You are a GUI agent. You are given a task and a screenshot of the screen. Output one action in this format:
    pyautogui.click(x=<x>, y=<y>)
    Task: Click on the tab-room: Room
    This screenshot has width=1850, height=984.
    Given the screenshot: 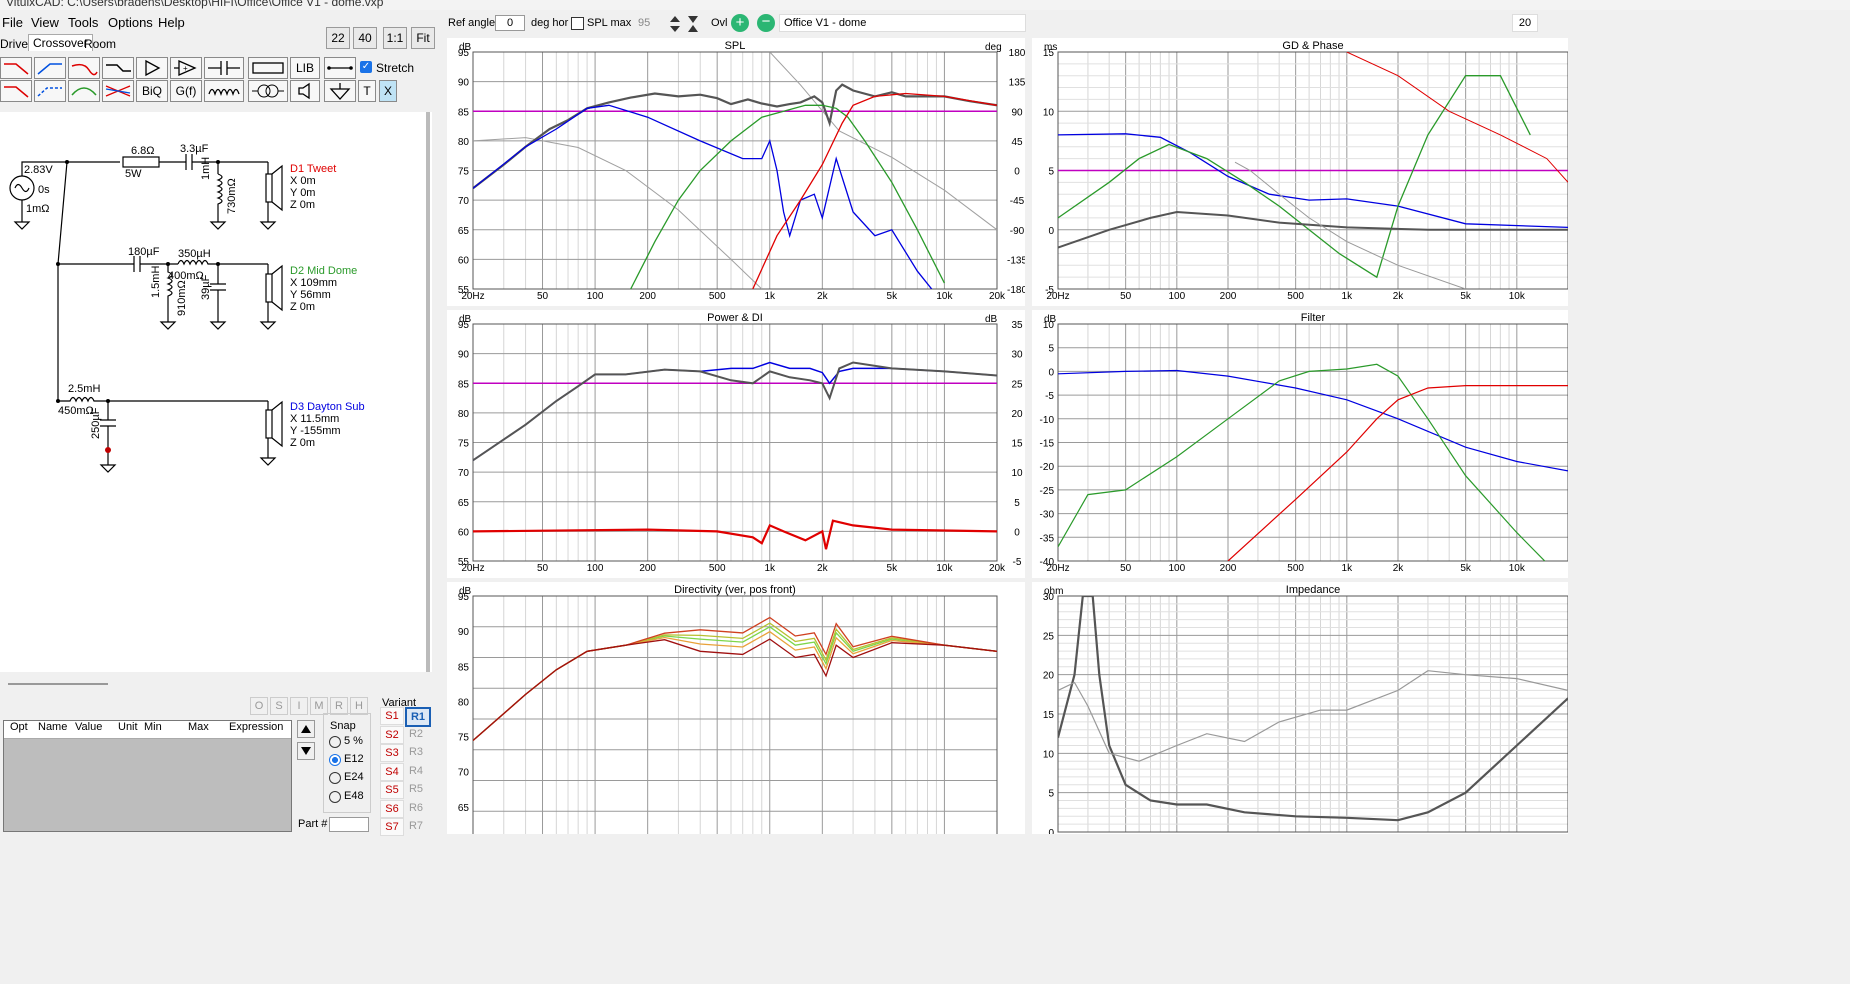 What is the action you would take?
    pyautogui.click(x=100, y=44)
    